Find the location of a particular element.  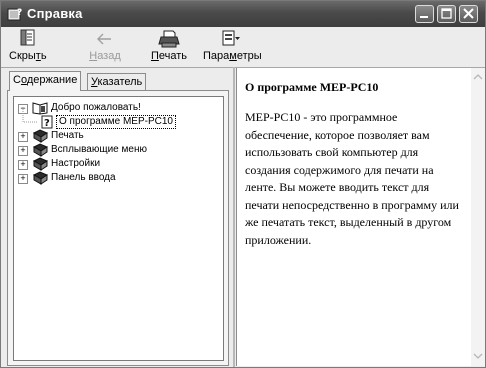

vertical-scrollbar is located at coordinates (478, 217).